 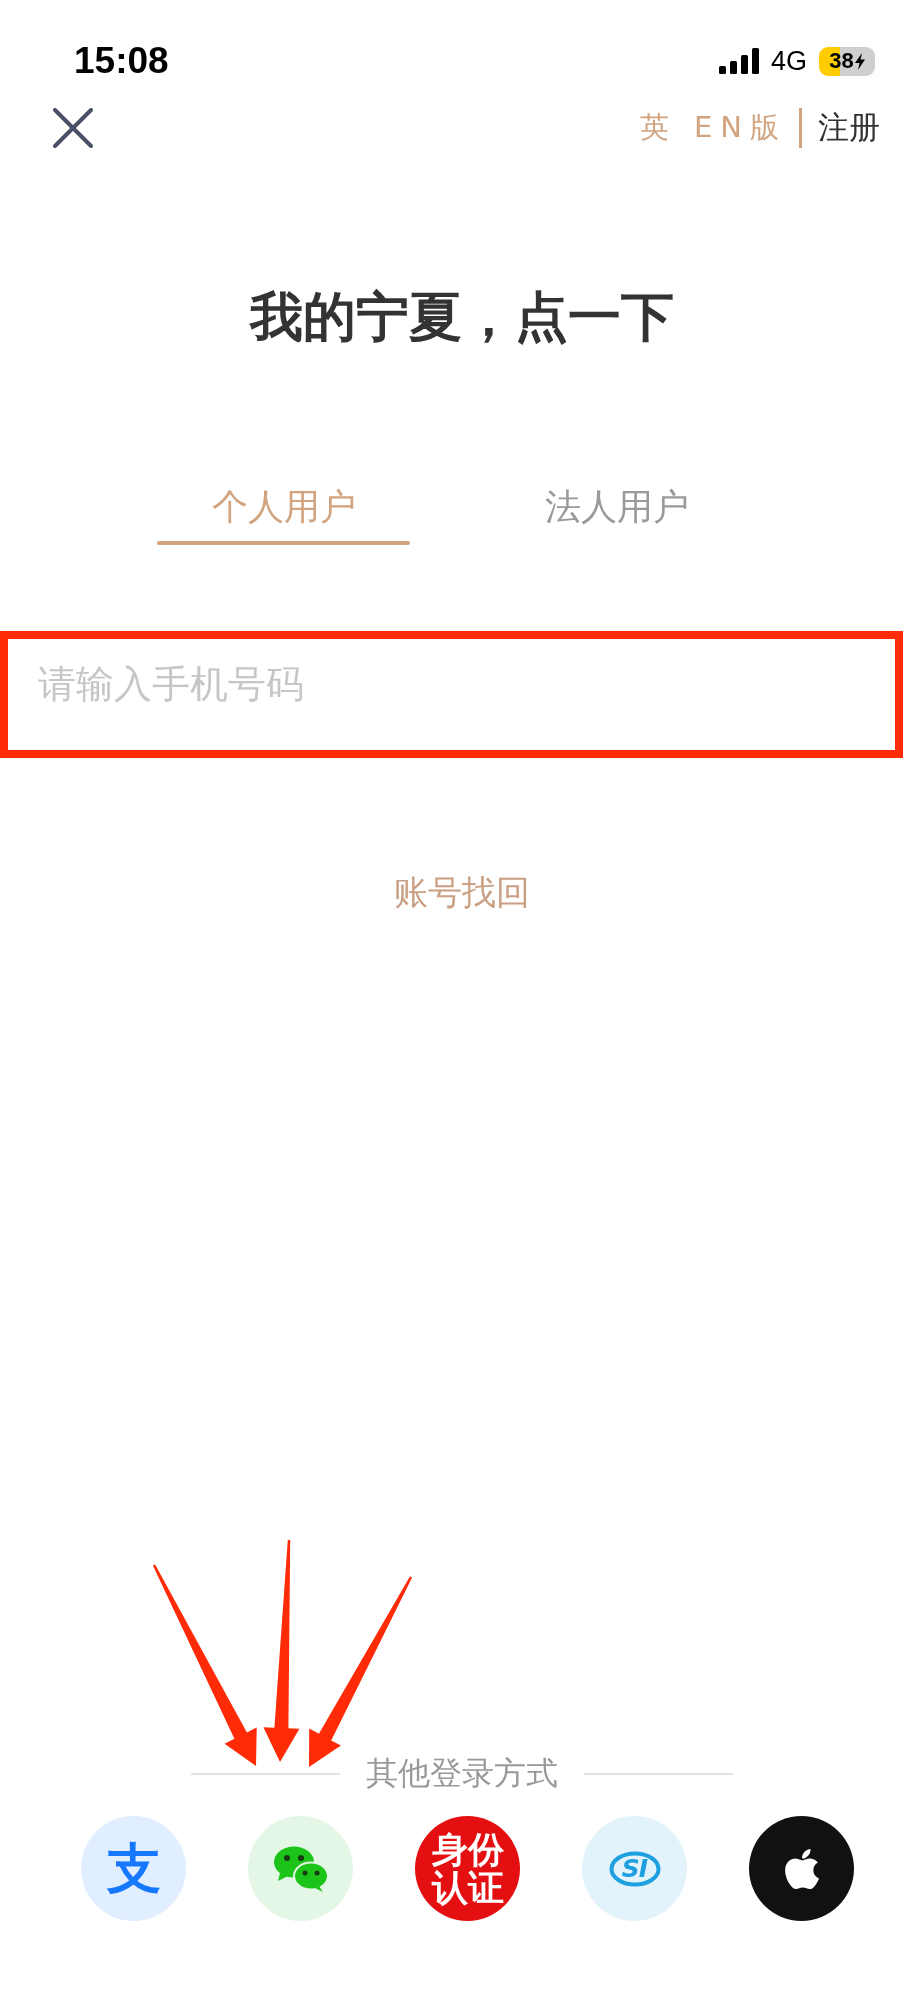 I want to click on close-button, so click(x=73, y=128).